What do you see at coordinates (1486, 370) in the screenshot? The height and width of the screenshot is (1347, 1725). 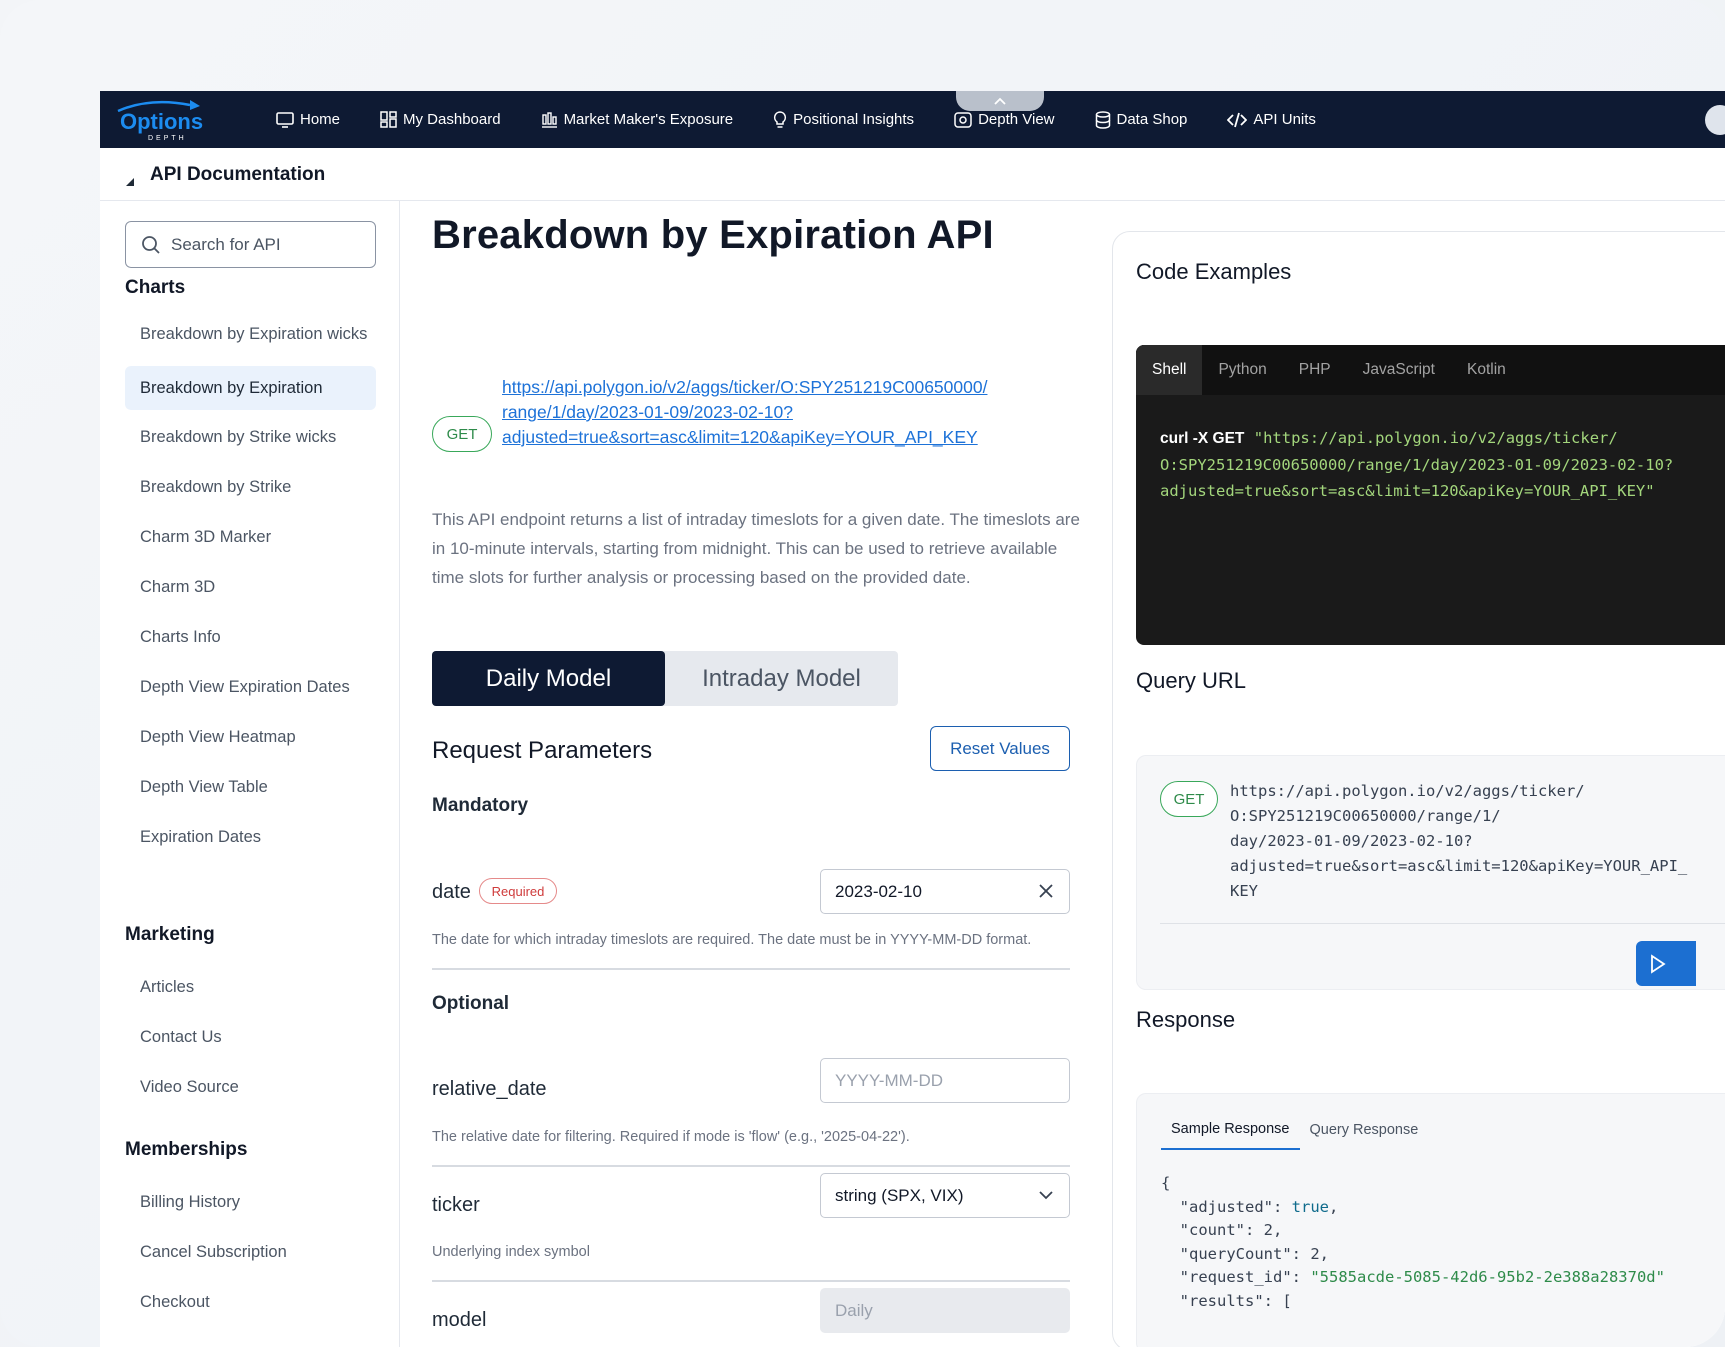 I see `tab-kotlin: Kotlin` at bounding box center [1486, 370].